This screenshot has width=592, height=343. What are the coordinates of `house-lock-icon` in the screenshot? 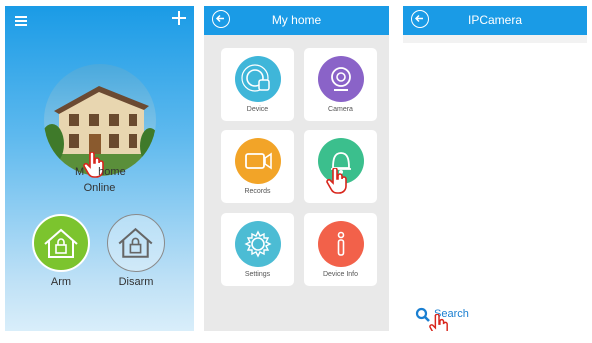 It's located at (61, 243).